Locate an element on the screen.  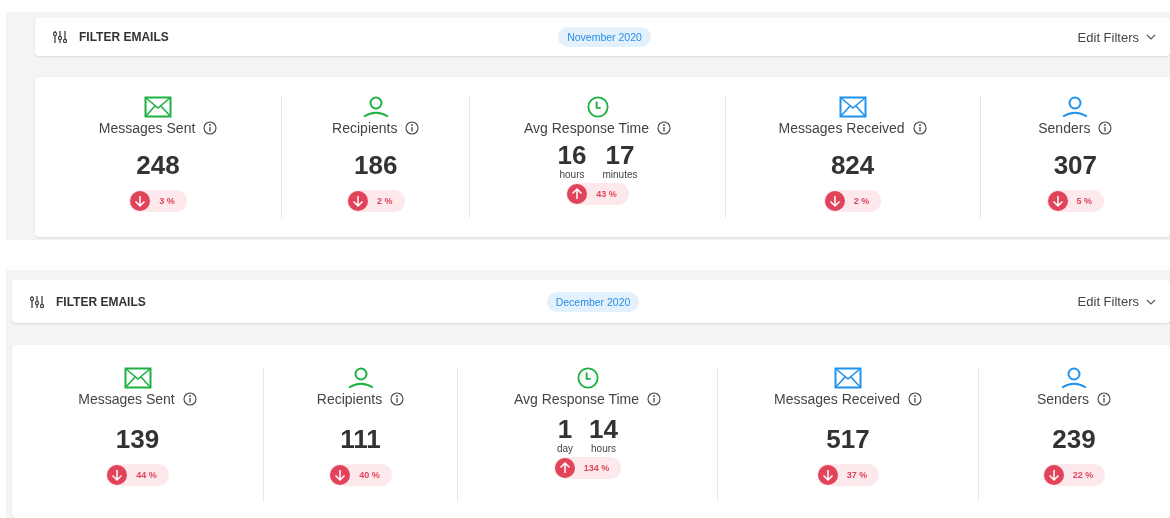
stat-value: 16 is located at coordinates (572, 155).